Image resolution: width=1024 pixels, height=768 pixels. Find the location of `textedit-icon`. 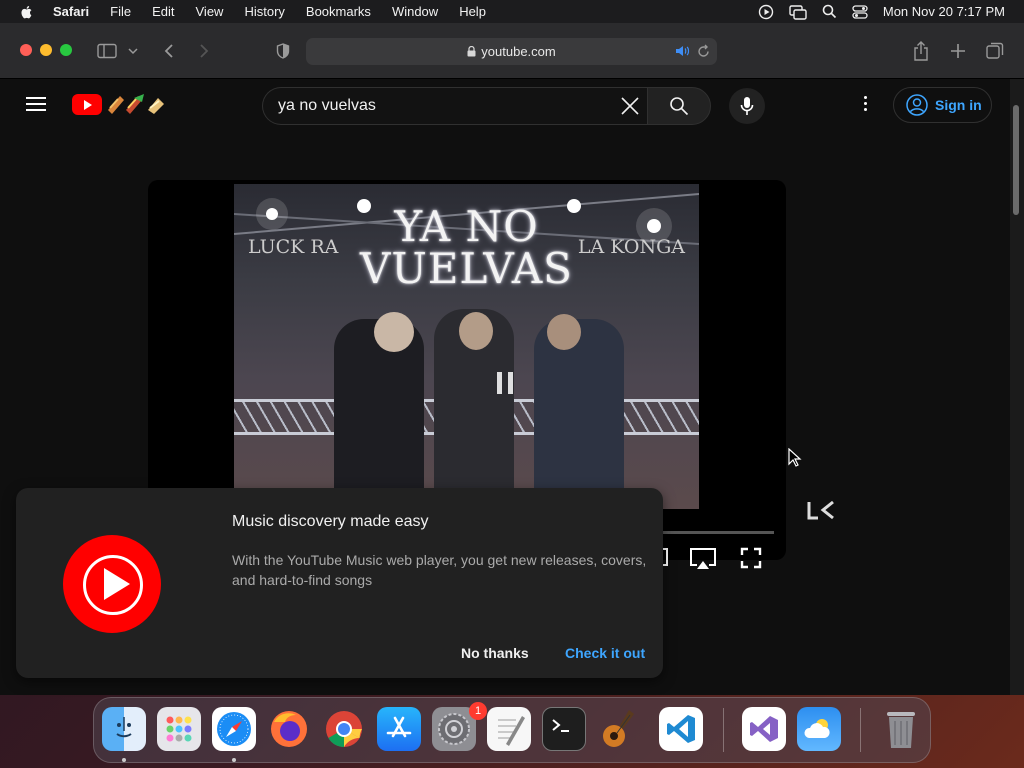

textedit-icon is located at coordinates (509, 729).